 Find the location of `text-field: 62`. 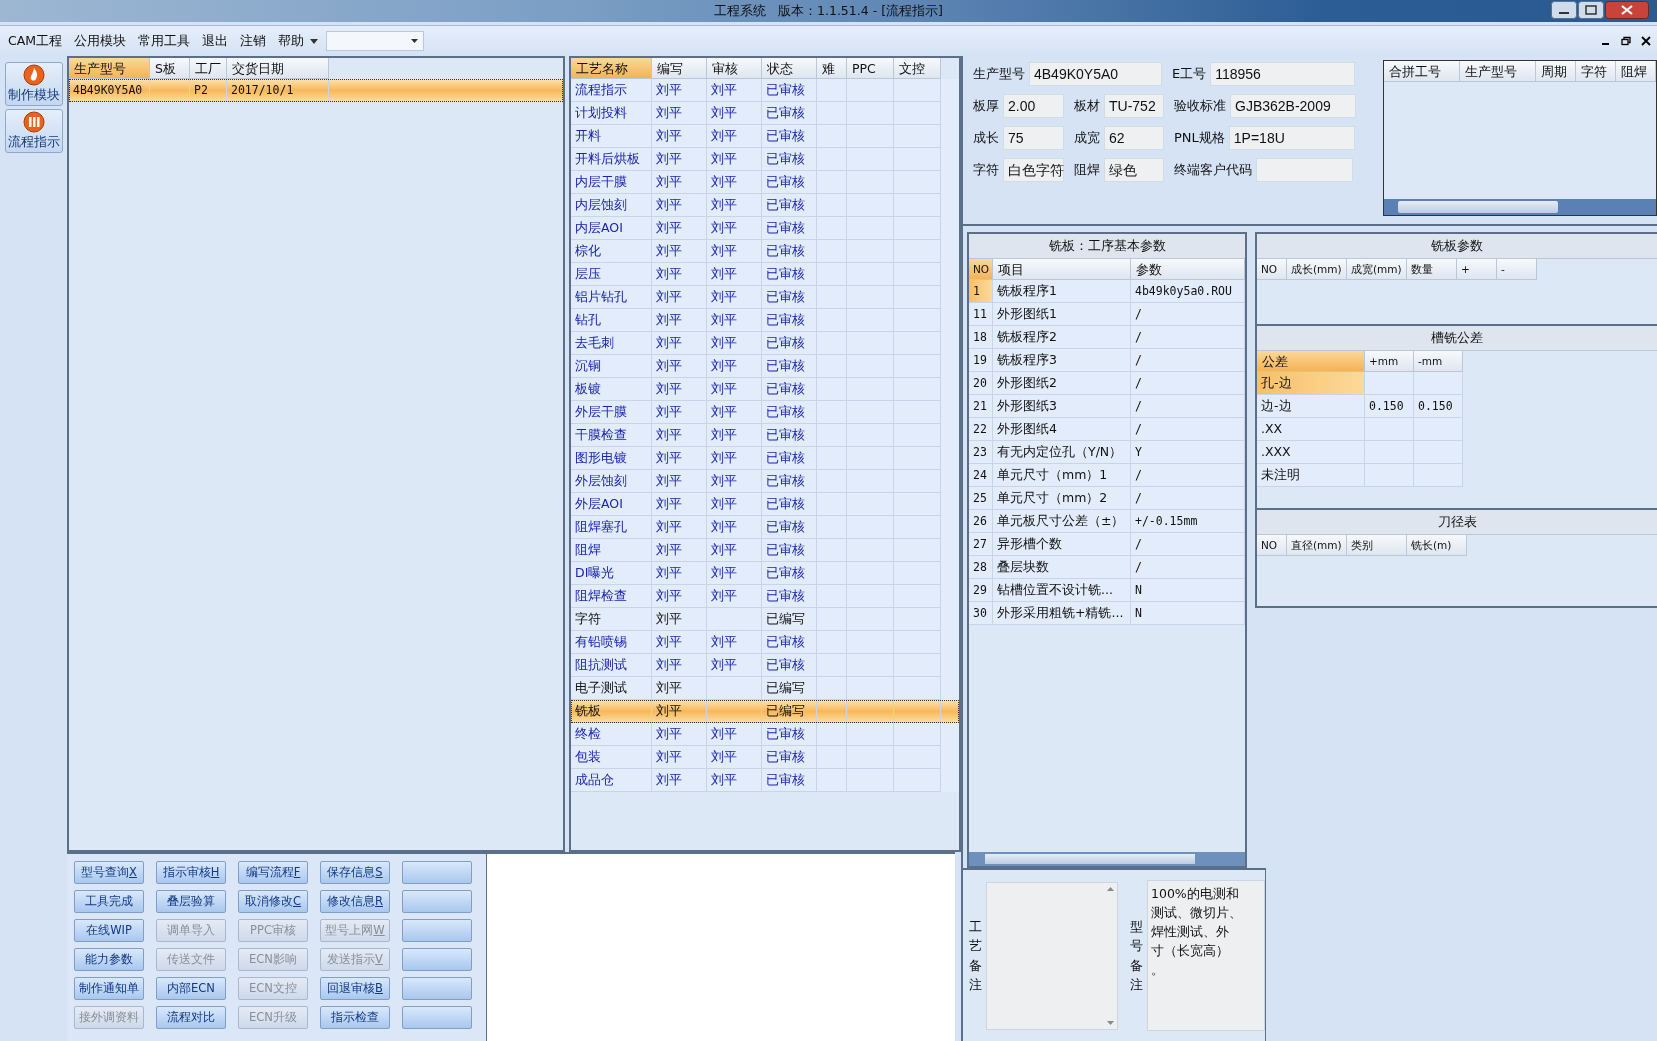

text-field: 62 is located at coordinates (1134, 138).